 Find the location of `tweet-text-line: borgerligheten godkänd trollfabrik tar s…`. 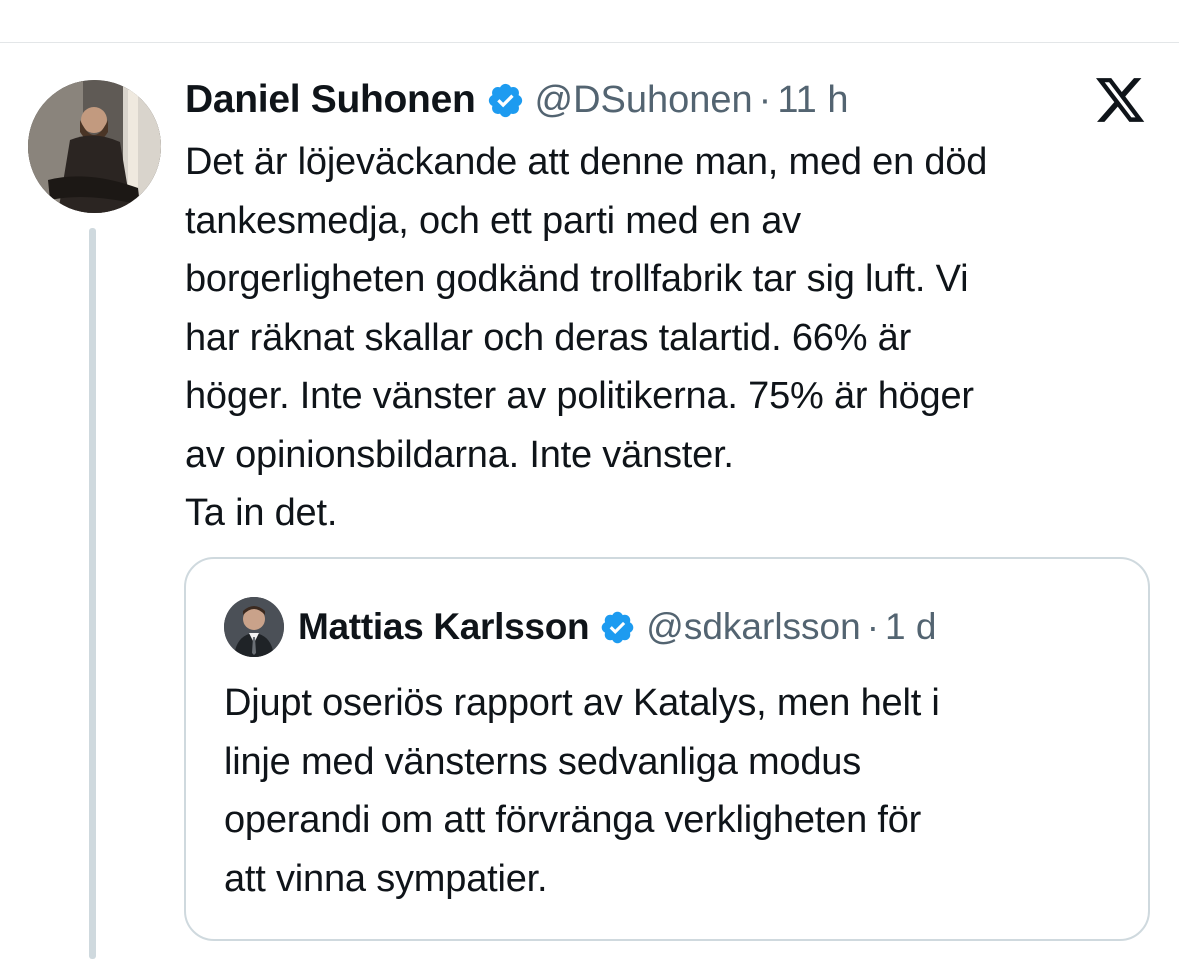

tweet-text-line: borgerligheten godkänd trollfabrik tar s… is located at coordinates (577, 279).